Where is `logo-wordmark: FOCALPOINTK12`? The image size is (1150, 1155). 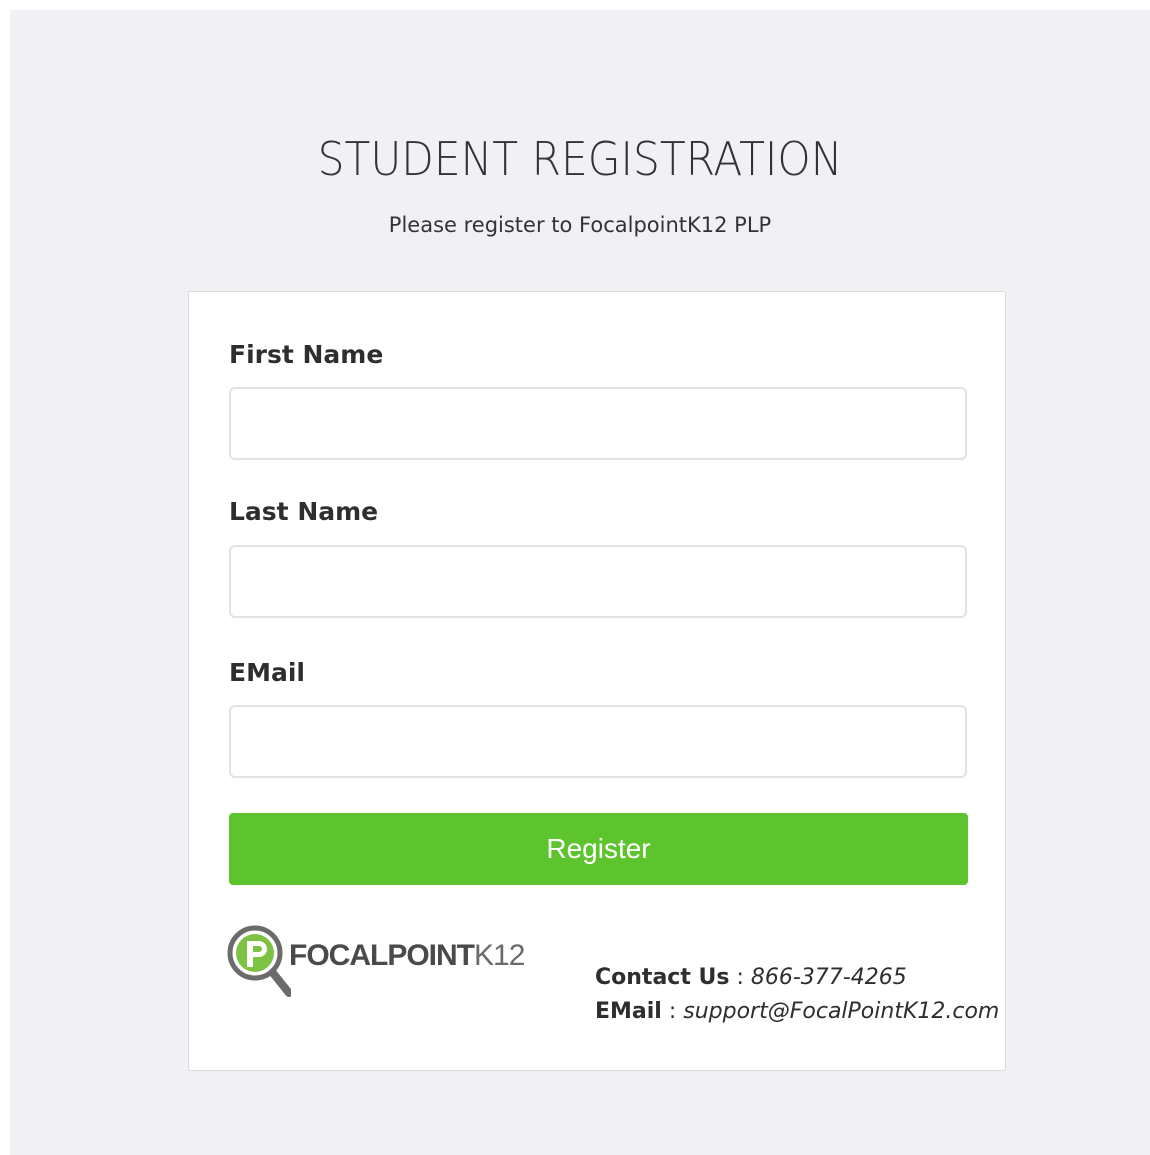
logo-wordmark: FOCALPOINTK12 is located at coordinates (407, 956).